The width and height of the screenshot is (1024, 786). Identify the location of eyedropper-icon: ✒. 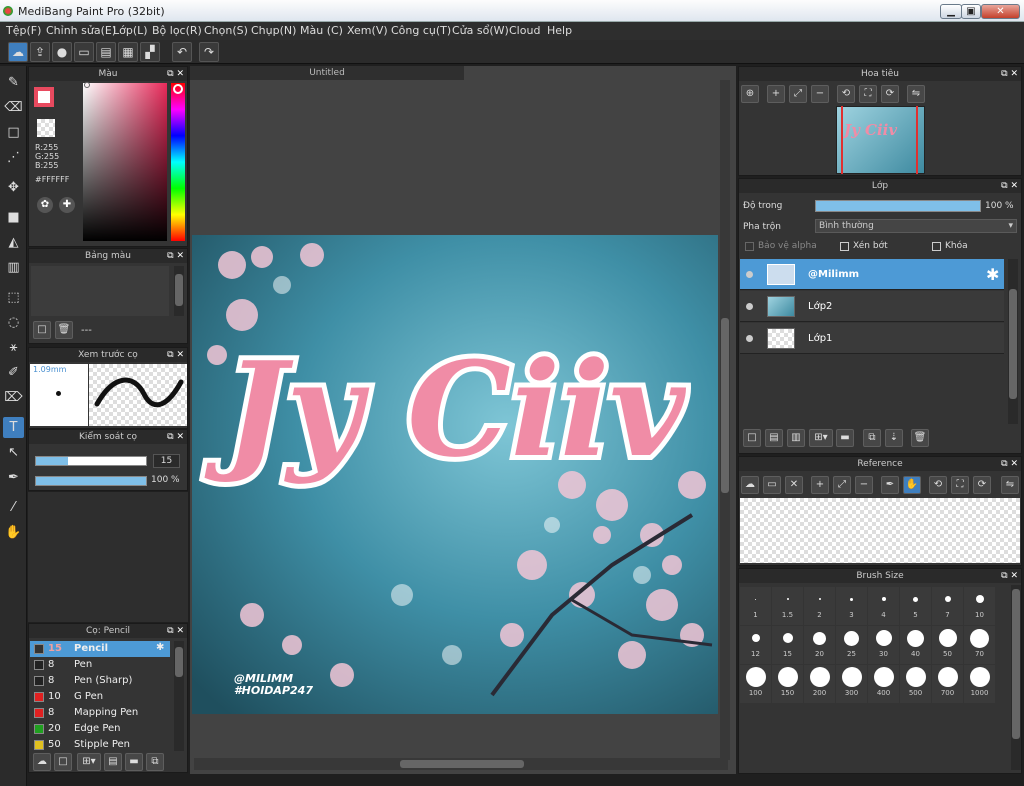
(890, 485).